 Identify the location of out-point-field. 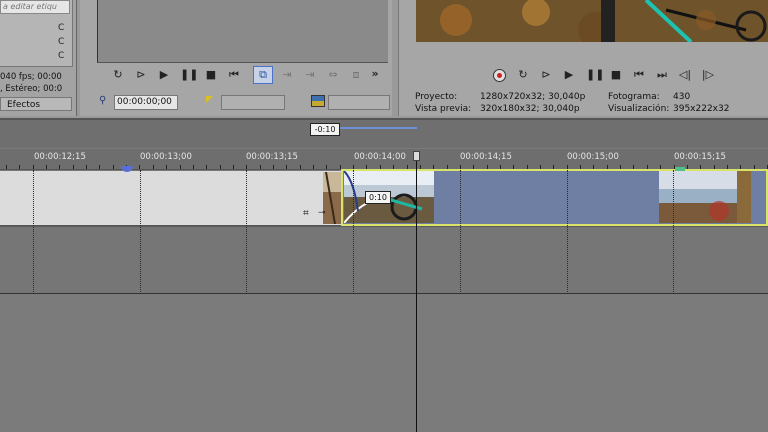
(359, 102).